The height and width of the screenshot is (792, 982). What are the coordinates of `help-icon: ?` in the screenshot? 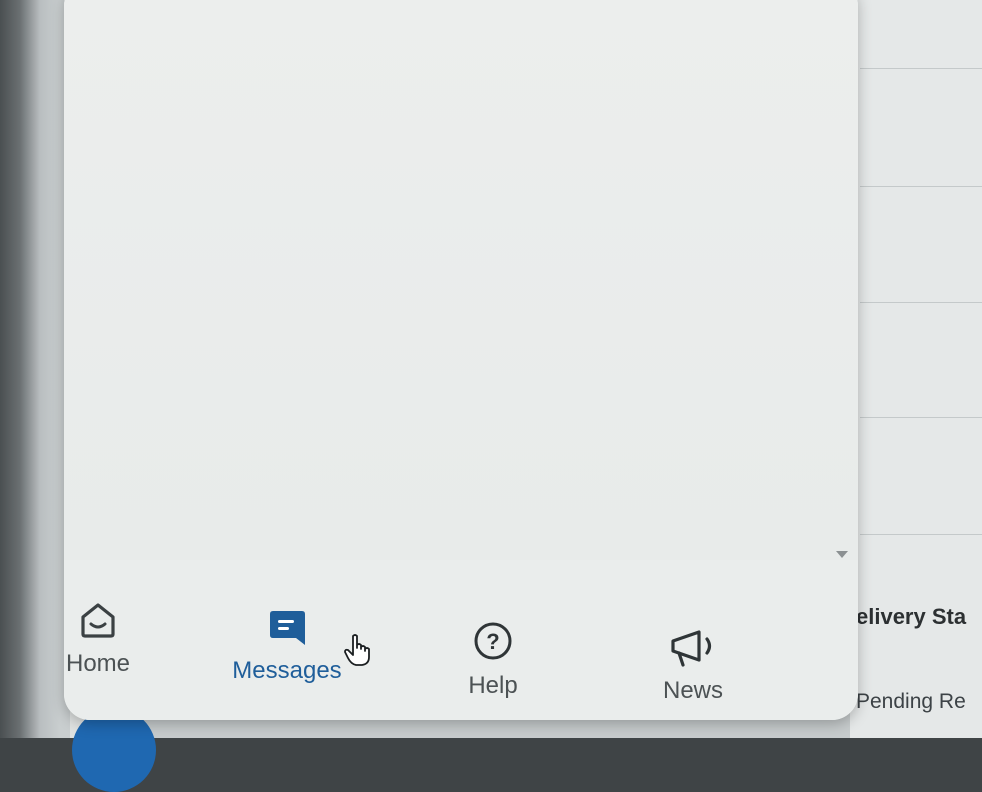 It's located at (493, 641).